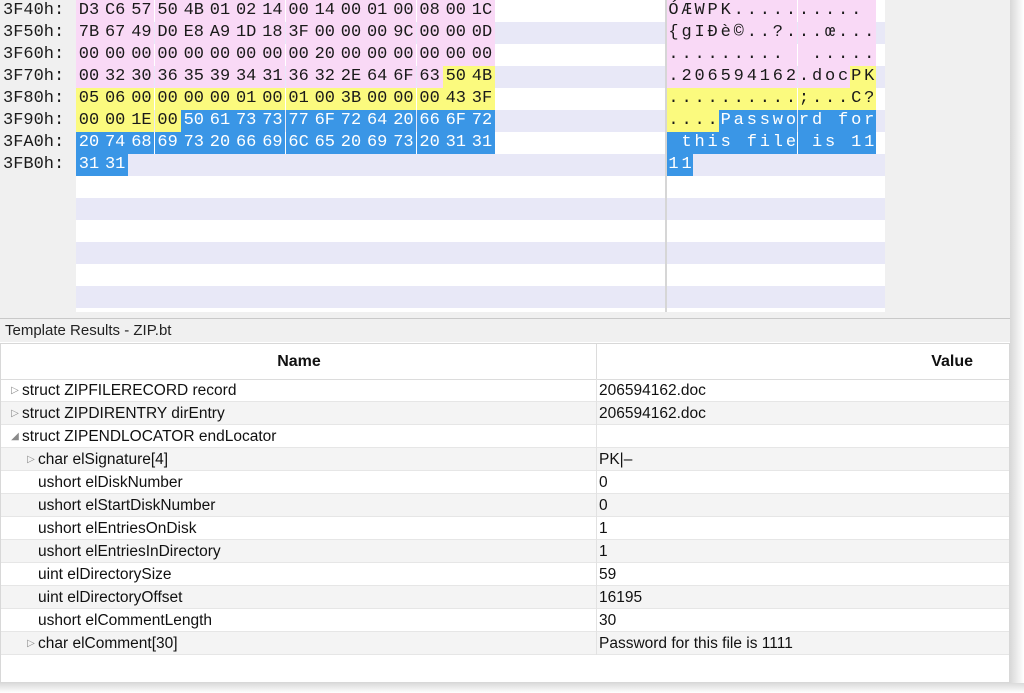 This screenshot has width=1024, height=693. I want to click on hex-byte: E8, so click(193, 33).